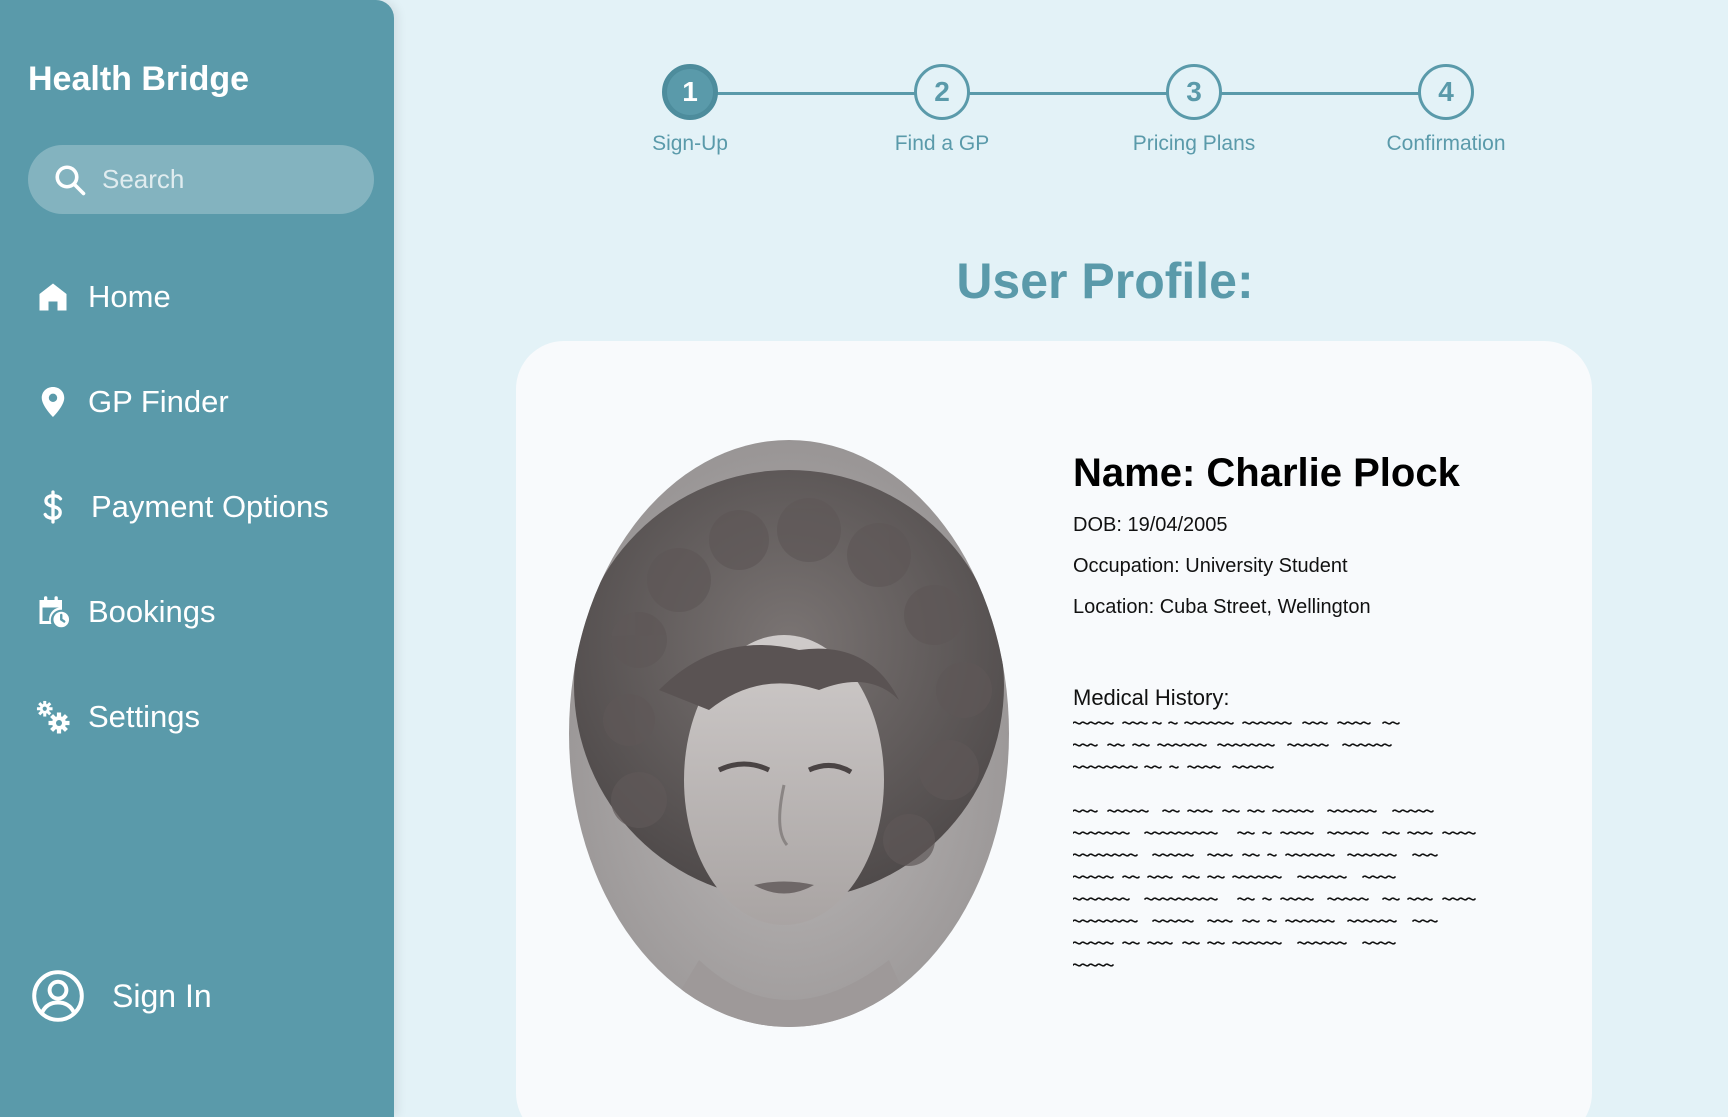 The image size is (1728, 1117). What do you see at coordinates (53, 717) in the screenshot?
I see `gears-icon` at bounding box center [53, 717].